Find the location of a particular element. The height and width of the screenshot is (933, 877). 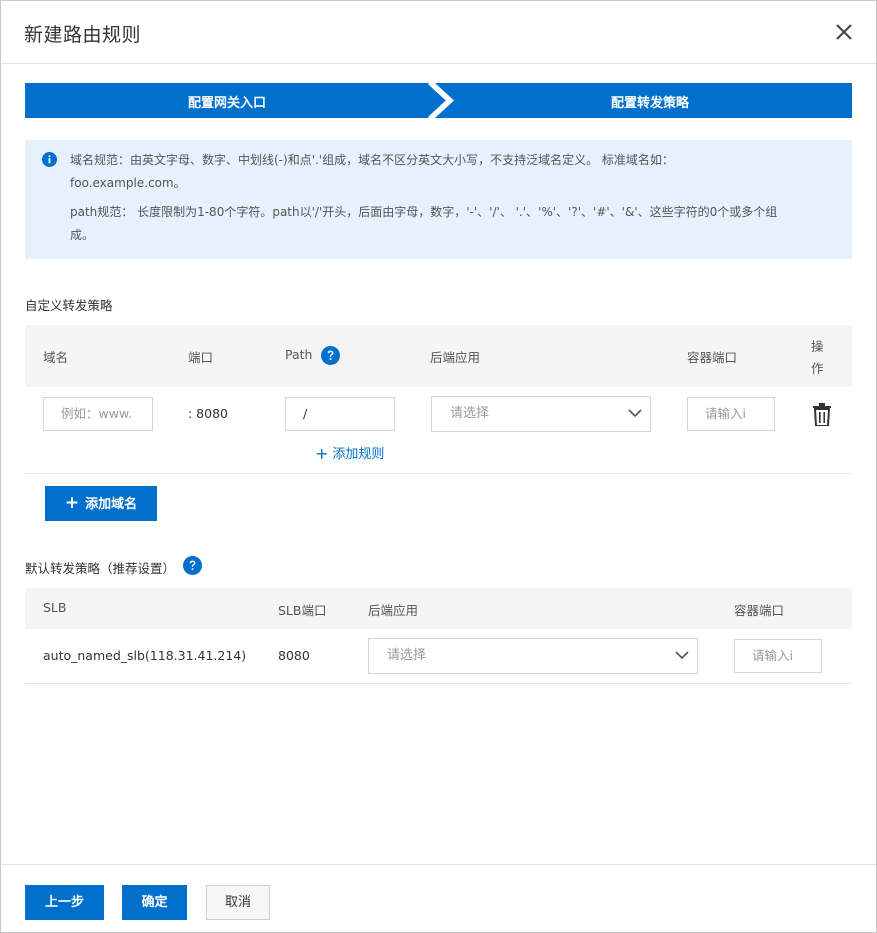

footer-divider is located at coordinates (438, 864).